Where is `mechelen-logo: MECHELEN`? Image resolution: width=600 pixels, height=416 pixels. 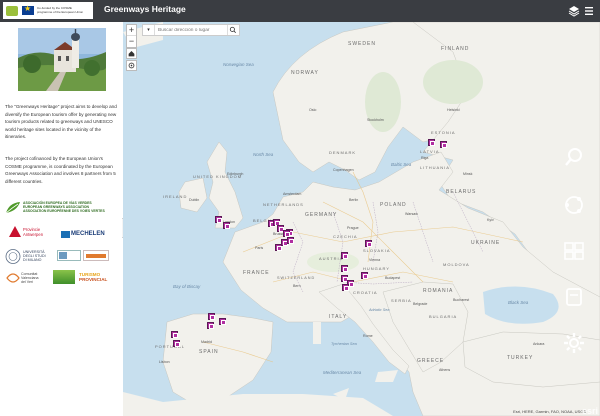 mechelen-logo: MECHELEN is located at coordinates (88, 234).